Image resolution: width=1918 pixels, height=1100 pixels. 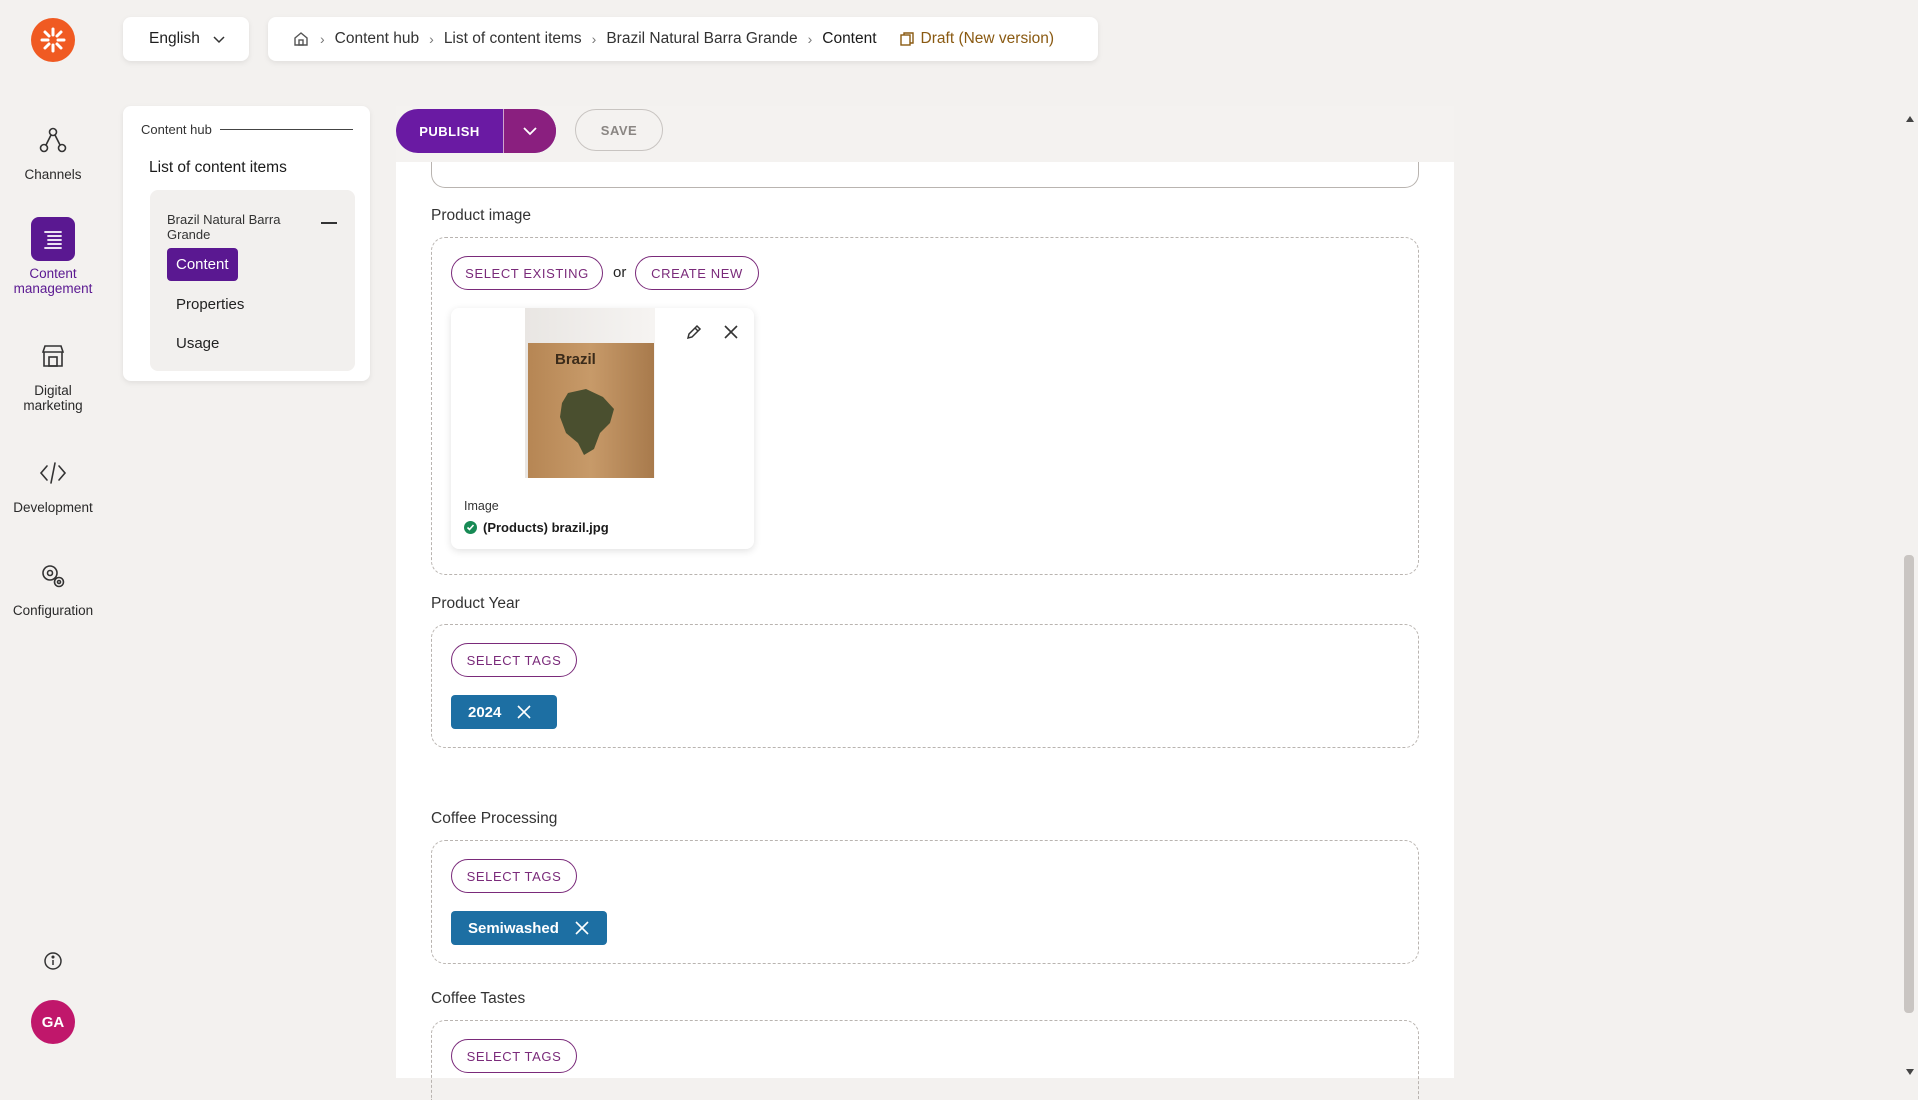 I want to click on nav-development: Development, so click(x=53, y=483).